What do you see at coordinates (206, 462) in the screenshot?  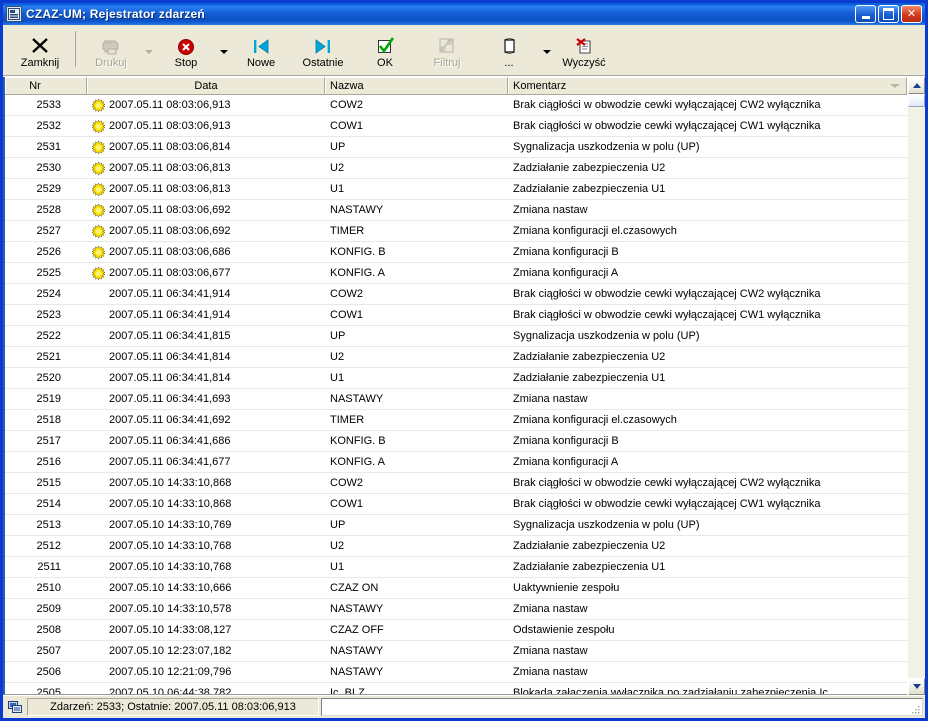 I see `cell-data: 2007.05.11 06:34:41,677` at bounding box center [206, 462].